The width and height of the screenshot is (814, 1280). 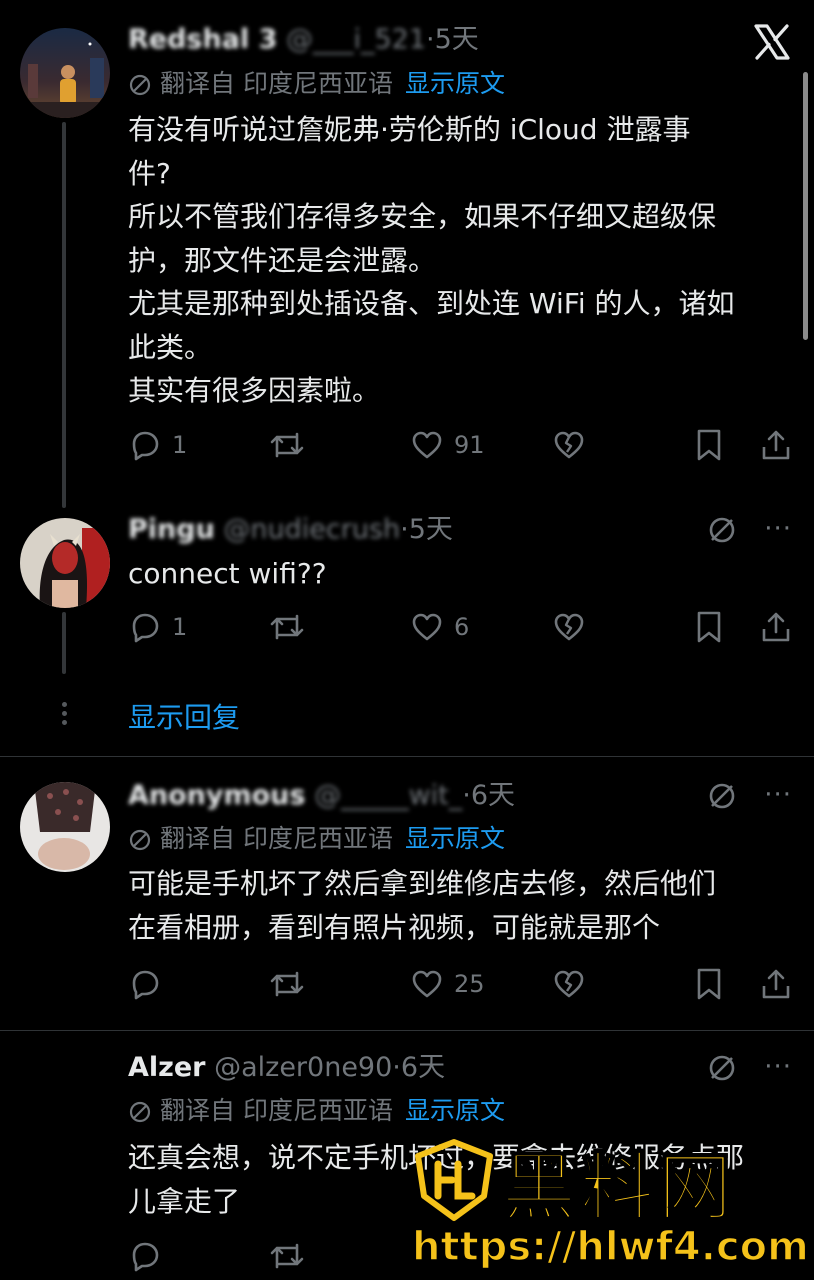 I want to click on scrollbar, so click(x=805, y=206).